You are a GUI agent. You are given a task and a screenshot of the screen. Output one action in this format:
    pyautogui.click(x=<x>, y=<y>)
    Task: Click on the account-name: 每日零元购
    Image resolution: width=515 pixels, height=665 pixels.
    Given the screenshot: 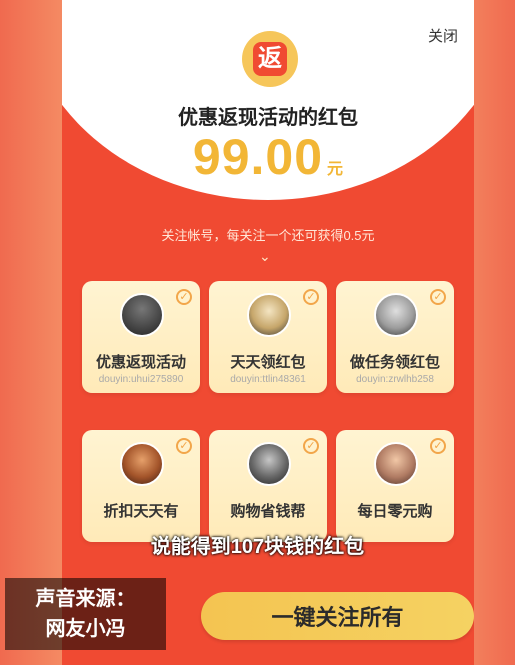 What is the action you would take?
    pyautogui.click(x=395, y=511)
    